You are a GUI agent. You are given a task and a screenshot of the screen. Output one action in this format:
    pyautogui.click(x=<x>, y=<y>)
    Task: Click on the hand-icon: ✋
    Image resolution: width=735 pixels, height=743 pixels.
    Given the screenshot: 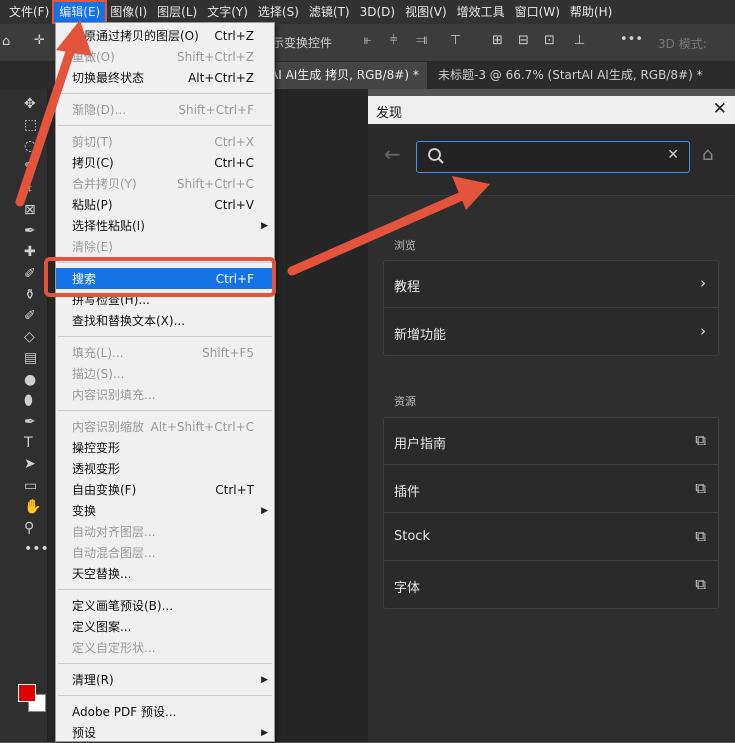 What is the action you would take?
    pyautogui.click(x=24, y=507)
    